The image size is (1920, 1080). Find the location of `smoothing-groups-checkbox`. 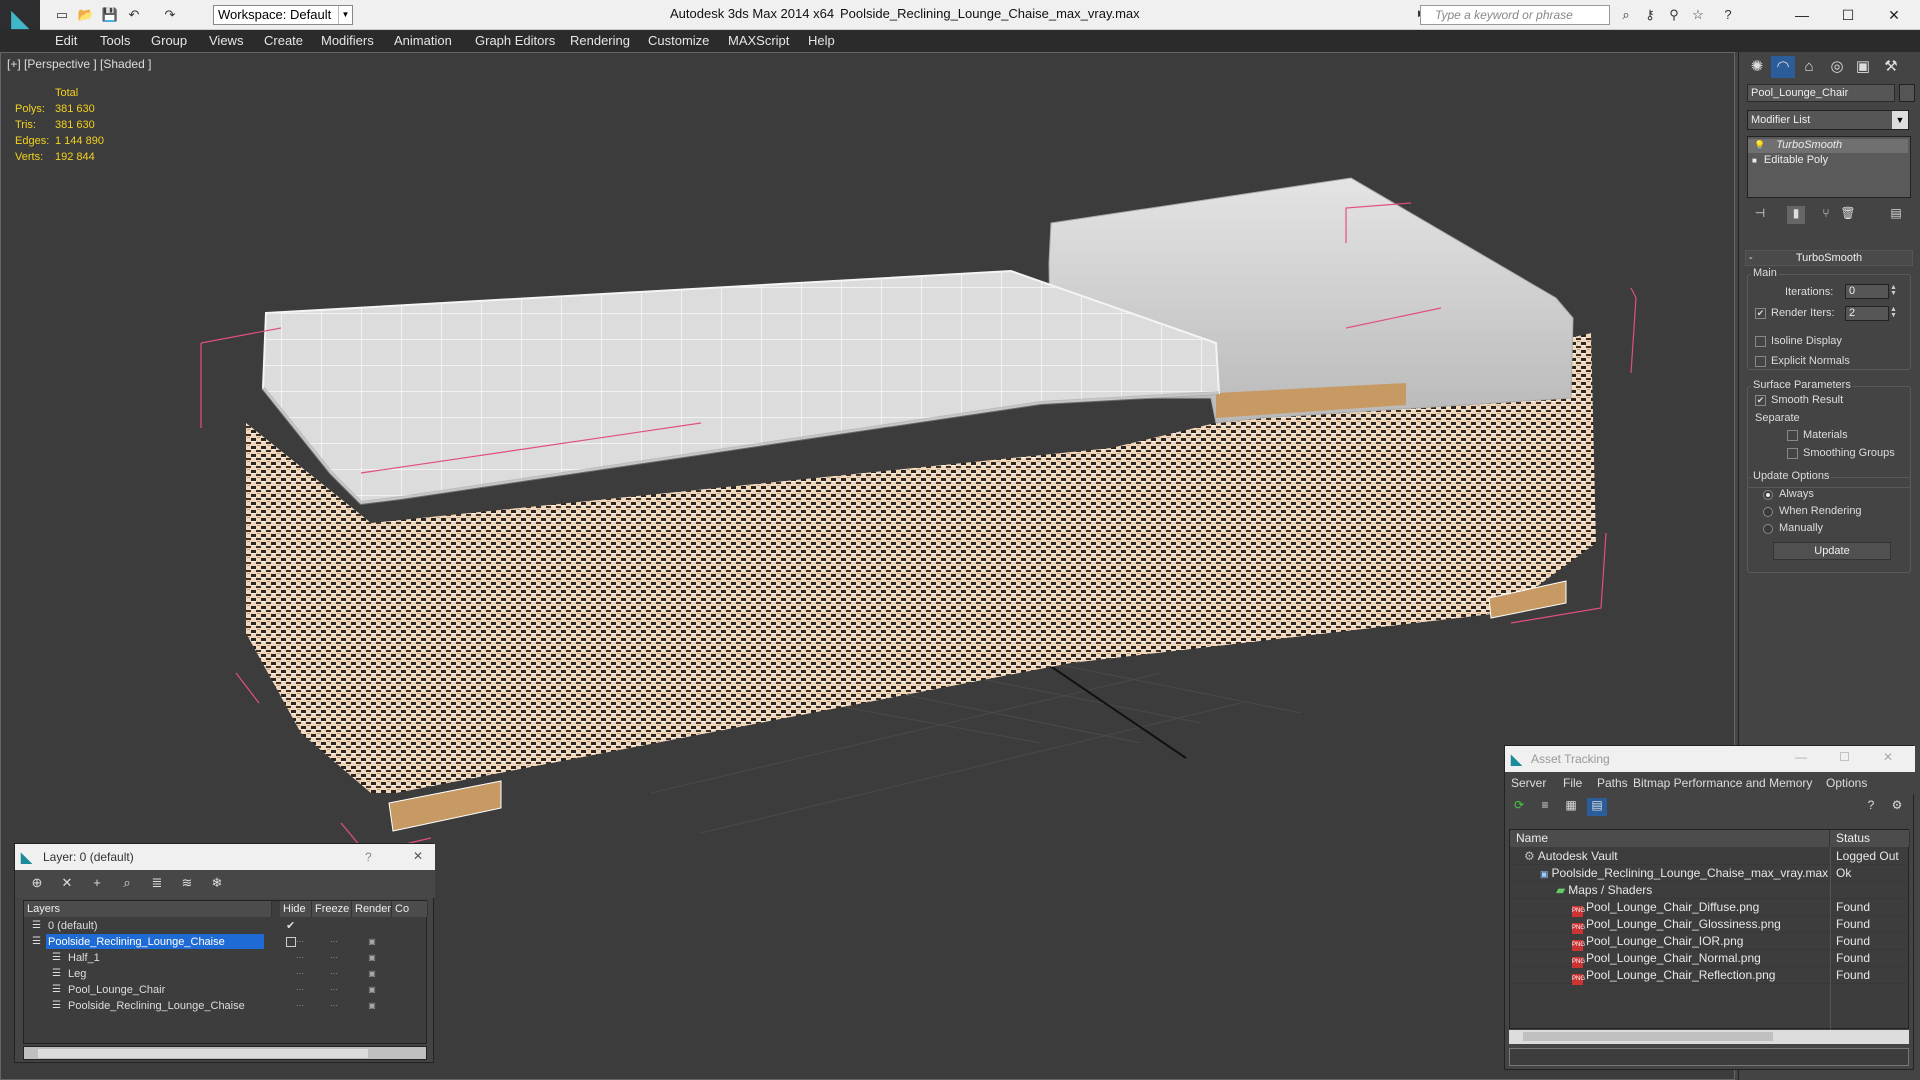

smoothing-groups-checkbox is located at coordinates (1792, 453).